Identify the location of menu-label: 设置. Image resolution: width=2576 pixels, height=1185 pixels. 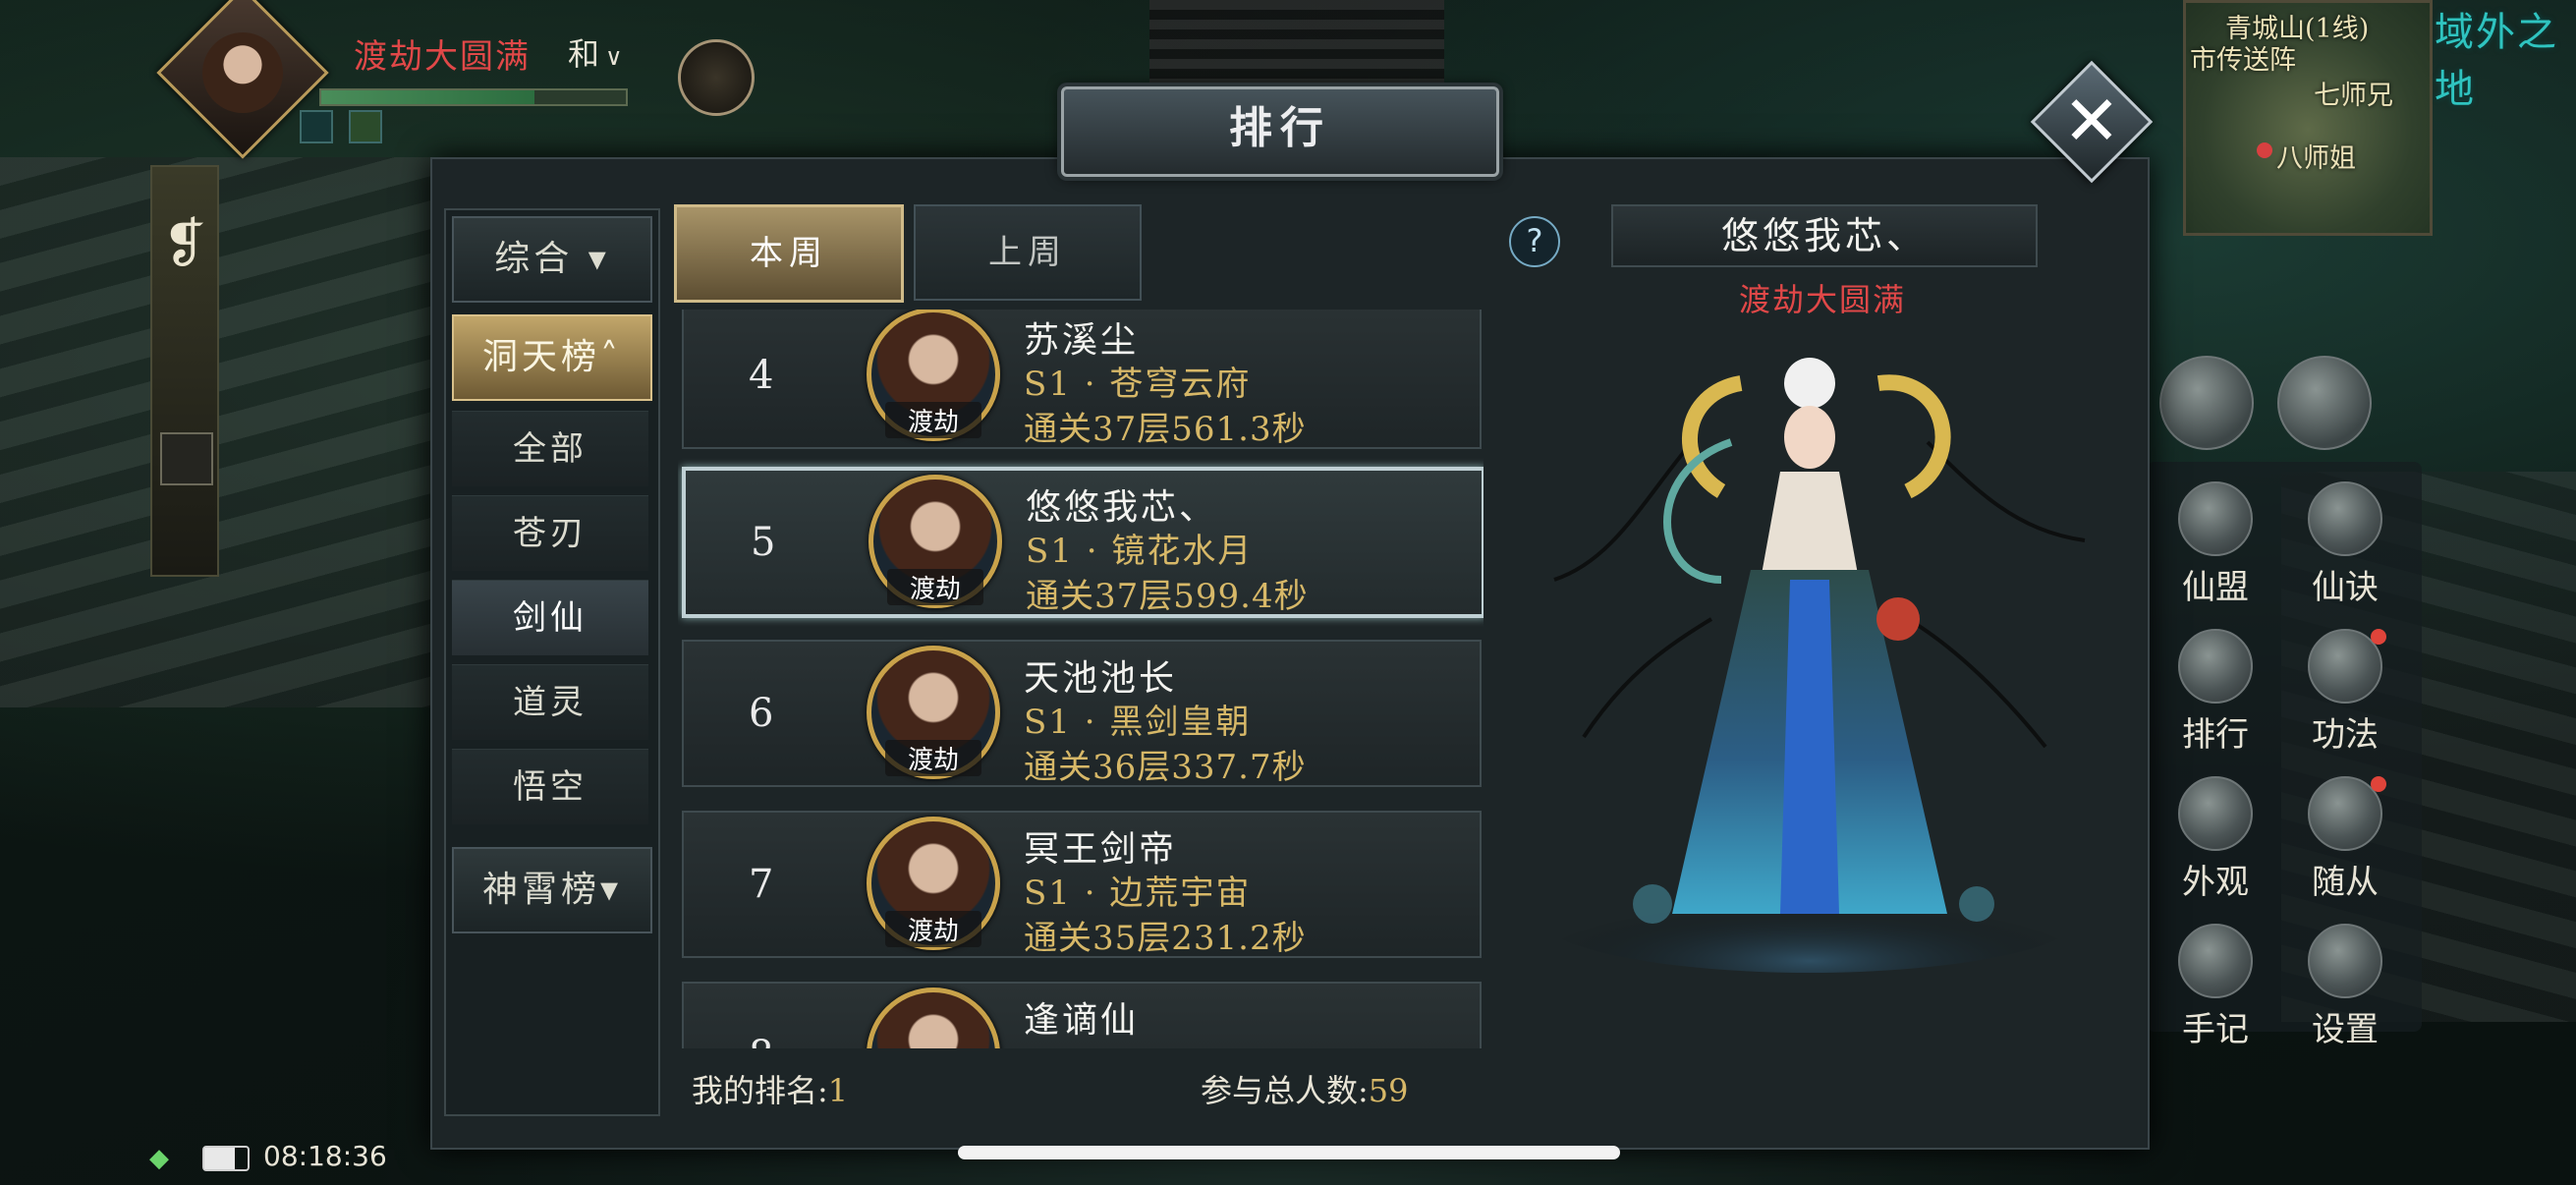
(2345, 1030).